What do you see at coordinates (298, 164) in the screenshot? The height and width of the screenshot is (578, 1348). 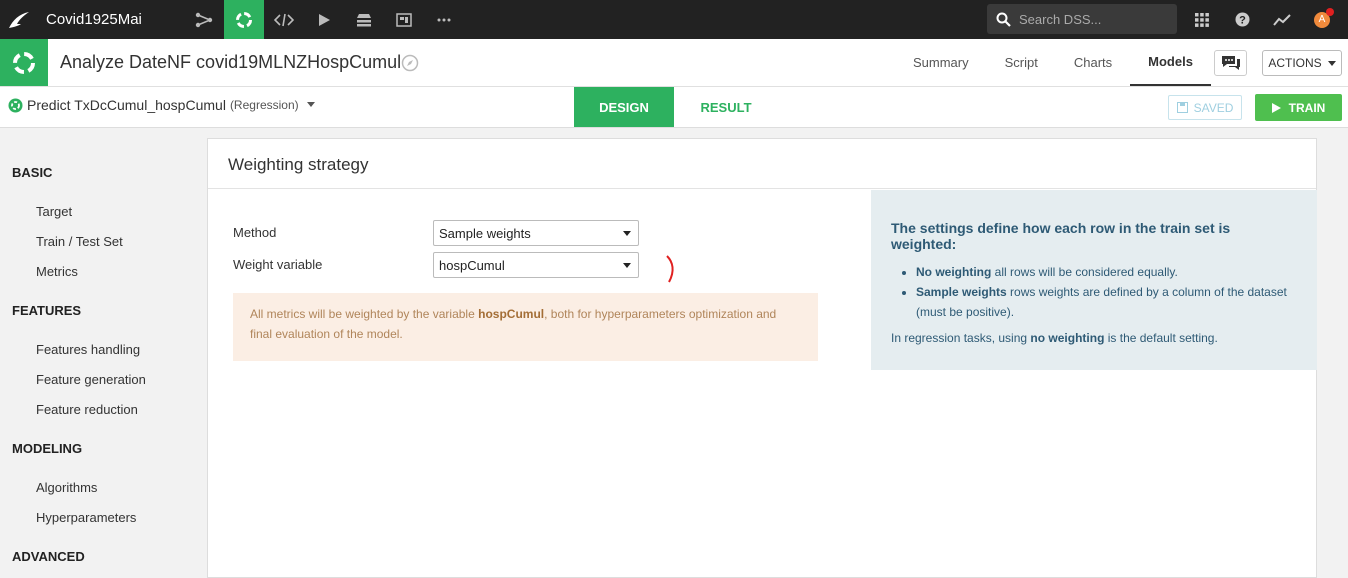 I see `section-title: Weighting strategy` at bounding box center [298, 164].